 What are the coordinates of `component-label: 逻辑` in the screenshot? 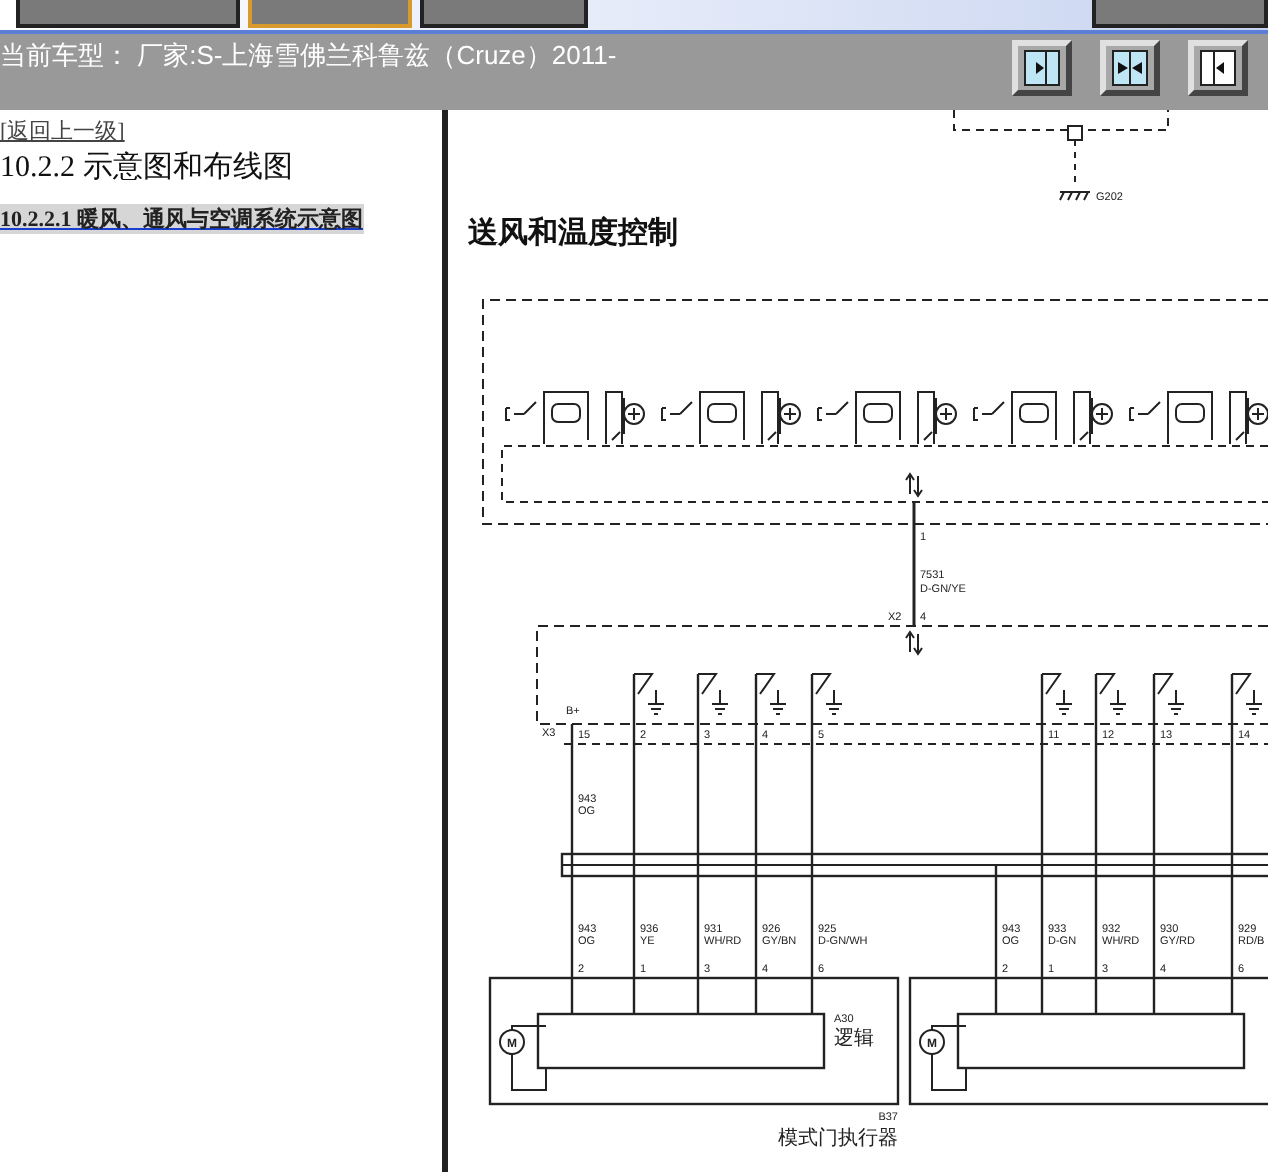 It's located at (854, 1039).